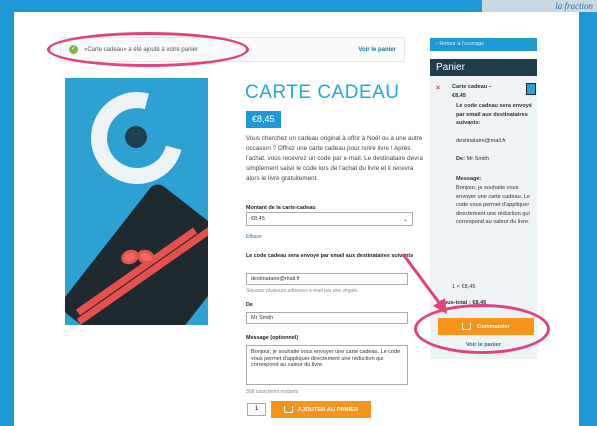 This screenshot has height=426, width=597. Describe the element at coordinates (461, 159) in the screenshot. I see `from-heading: De:` at that location.